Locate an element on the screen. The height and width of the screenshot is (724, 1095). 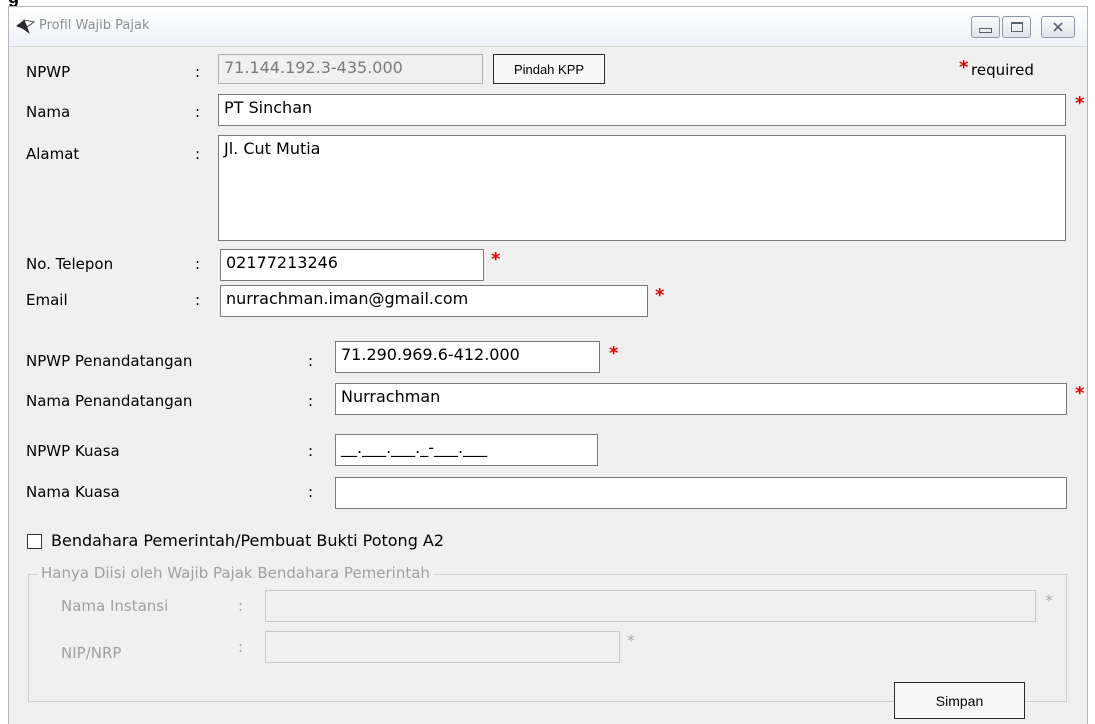
nama-penandatangan-label: Nama Penandatangan is located at coordinates (109, 401).